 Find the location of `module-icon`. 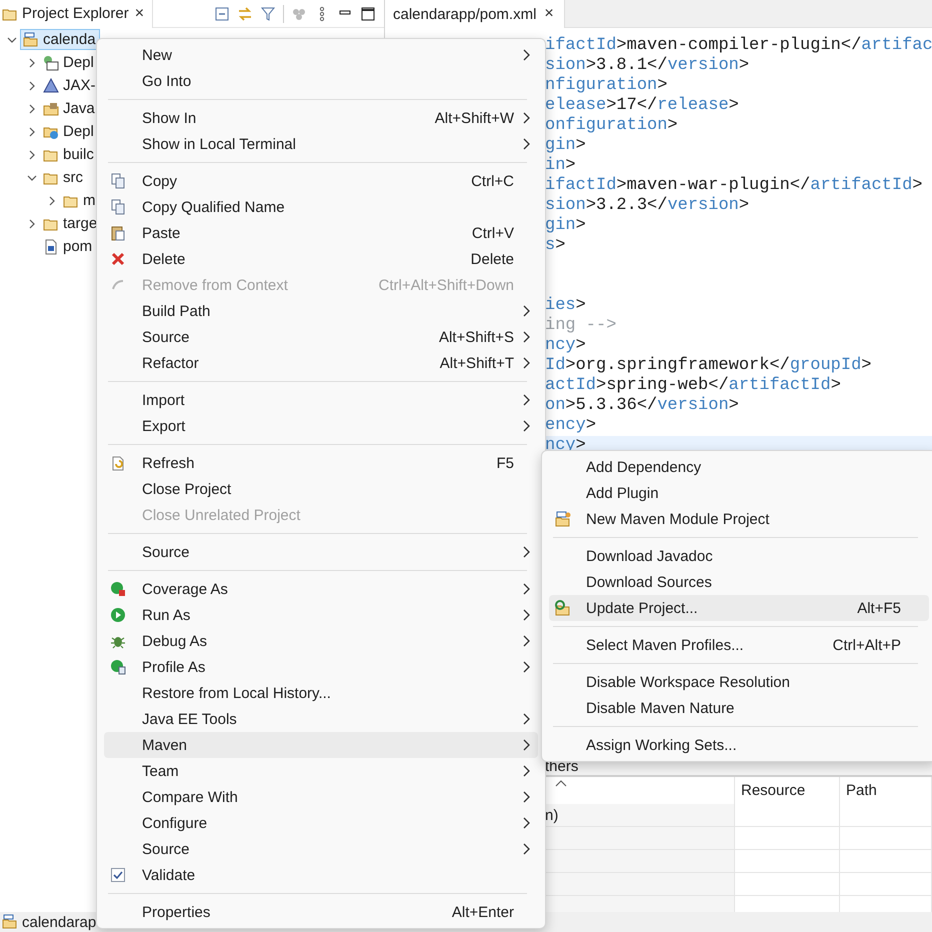

module-icon is located at coordinates (563, 519).